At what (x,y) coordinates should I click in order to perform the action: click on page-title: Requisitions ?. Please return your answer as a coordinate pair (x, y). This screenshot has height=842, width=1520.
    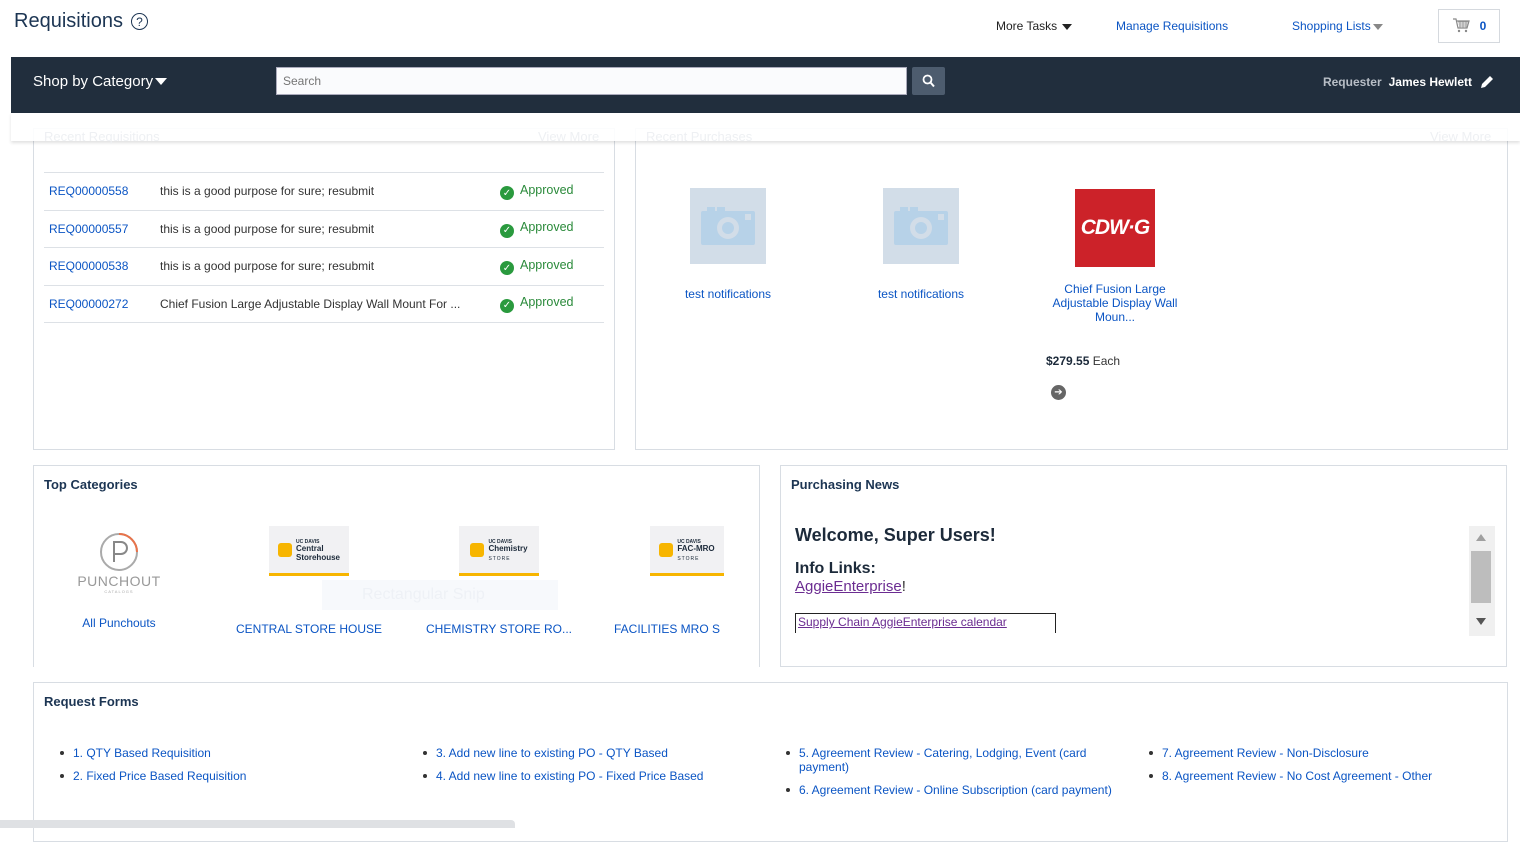
    Looking at the image, I should click on (81, 21).